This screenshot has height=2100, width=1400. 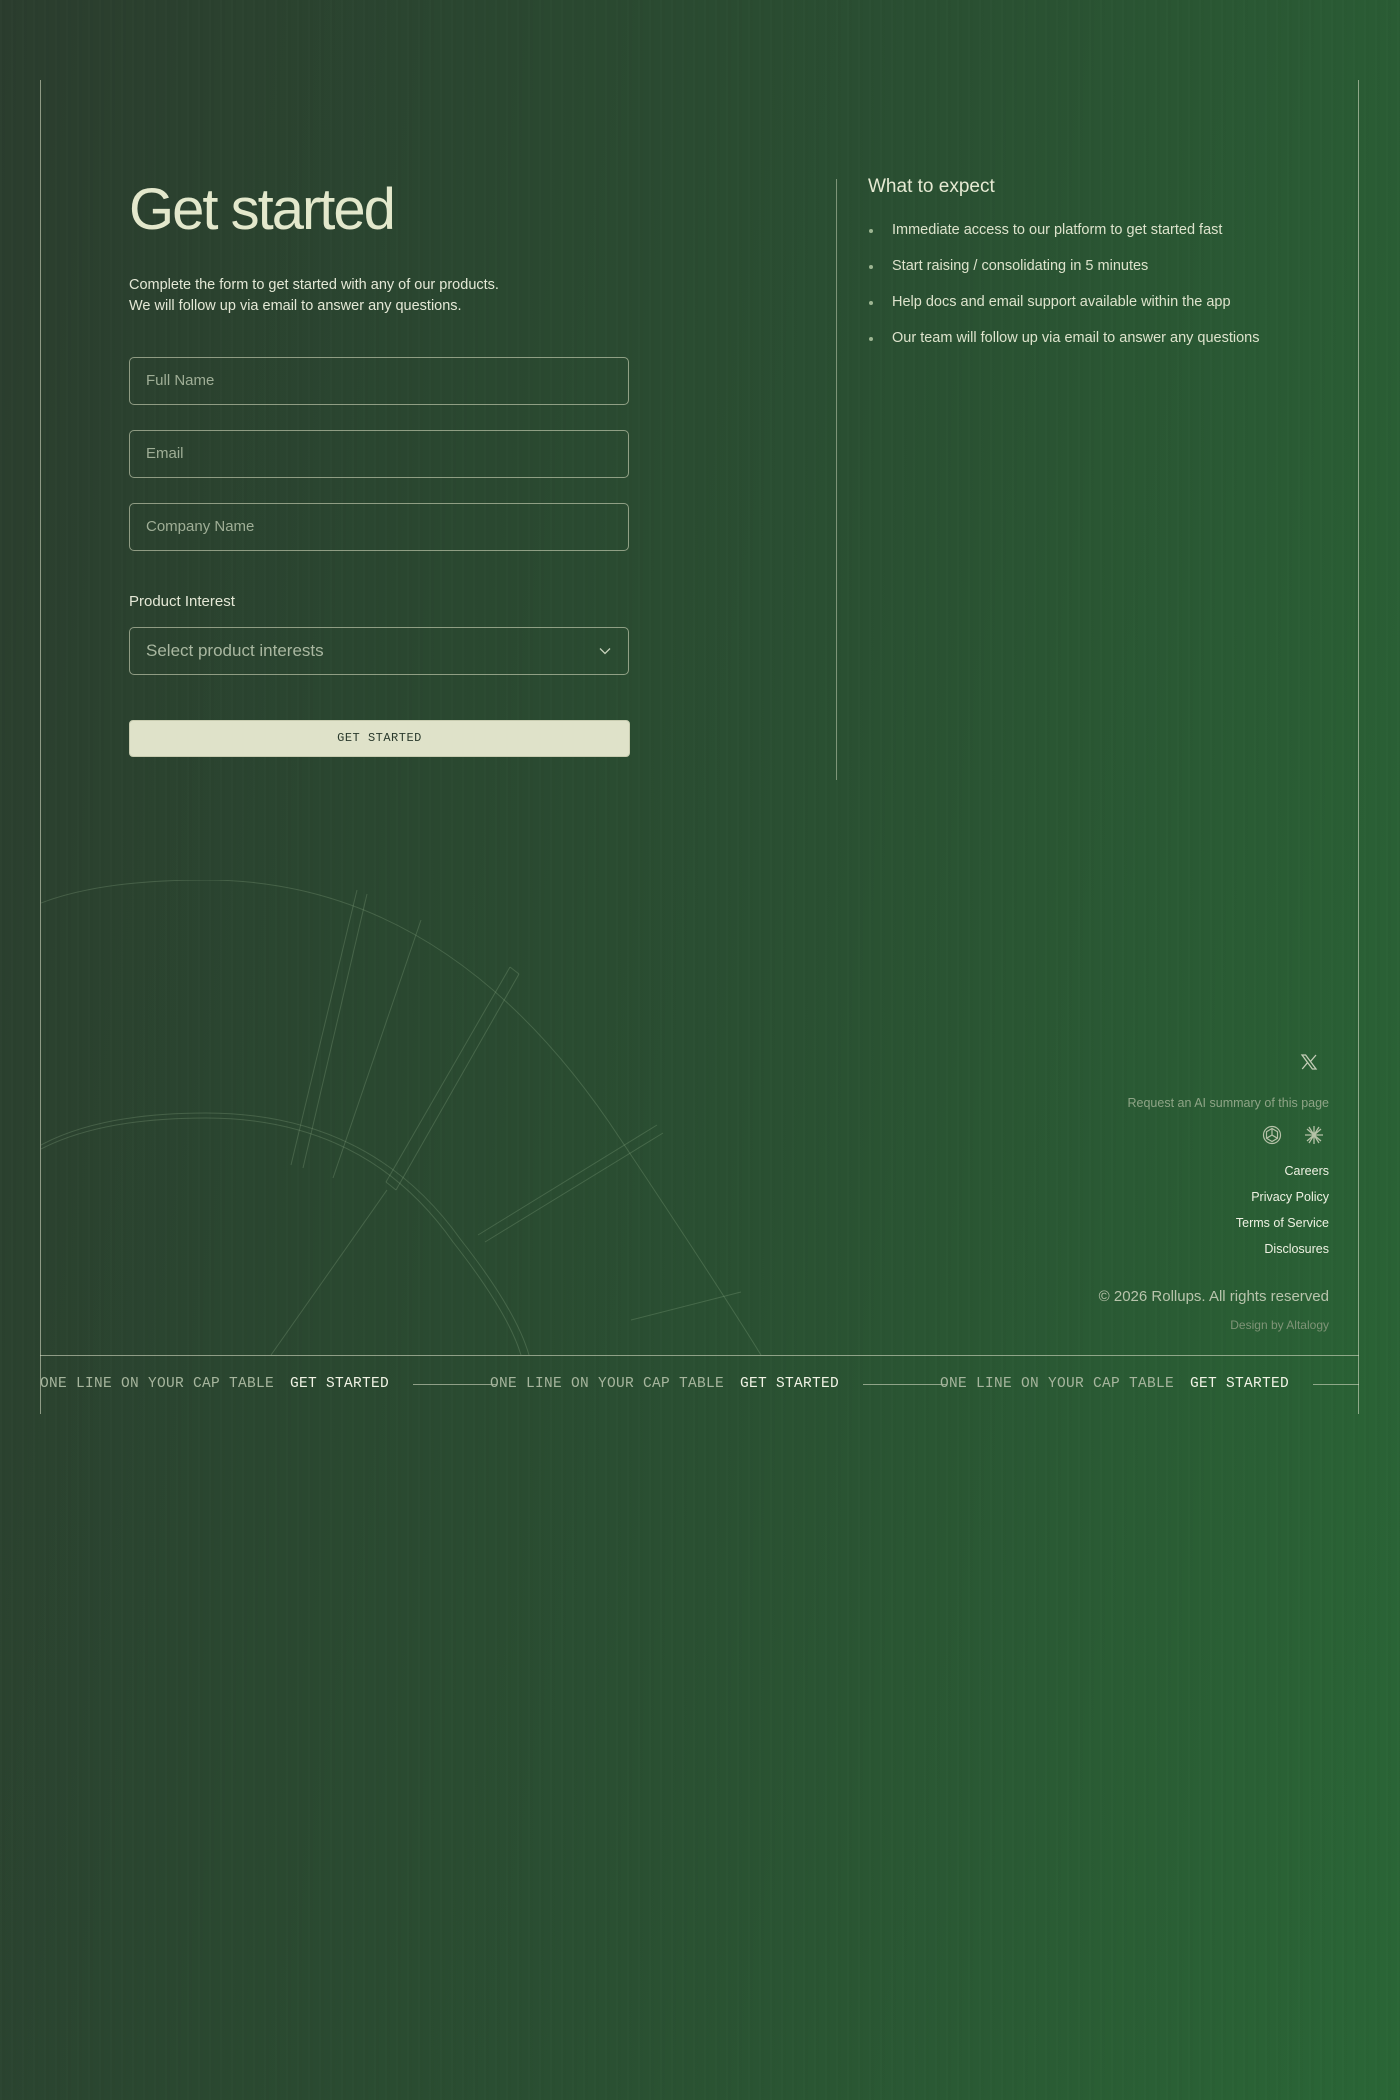 What do you see at coordinates (262, 209) in the screenshot?
I see `page-title: Get started` at bounding box center [262, 209].